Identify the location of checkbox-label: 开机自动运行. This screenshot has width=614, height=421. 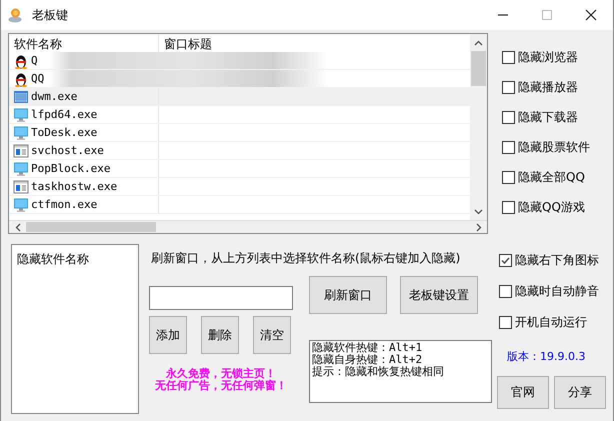
(551, 322).